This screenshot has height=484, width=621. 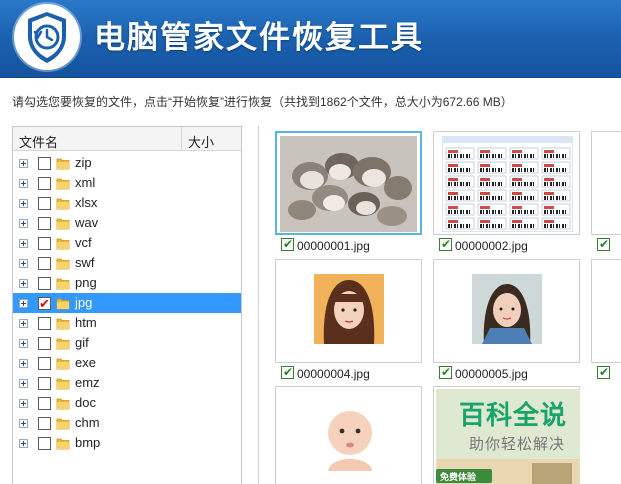 What do you see at coordinates (86, 202) in the screenshot?
I see `tree-item-label: xlsx` at bounding box center [86, 202].